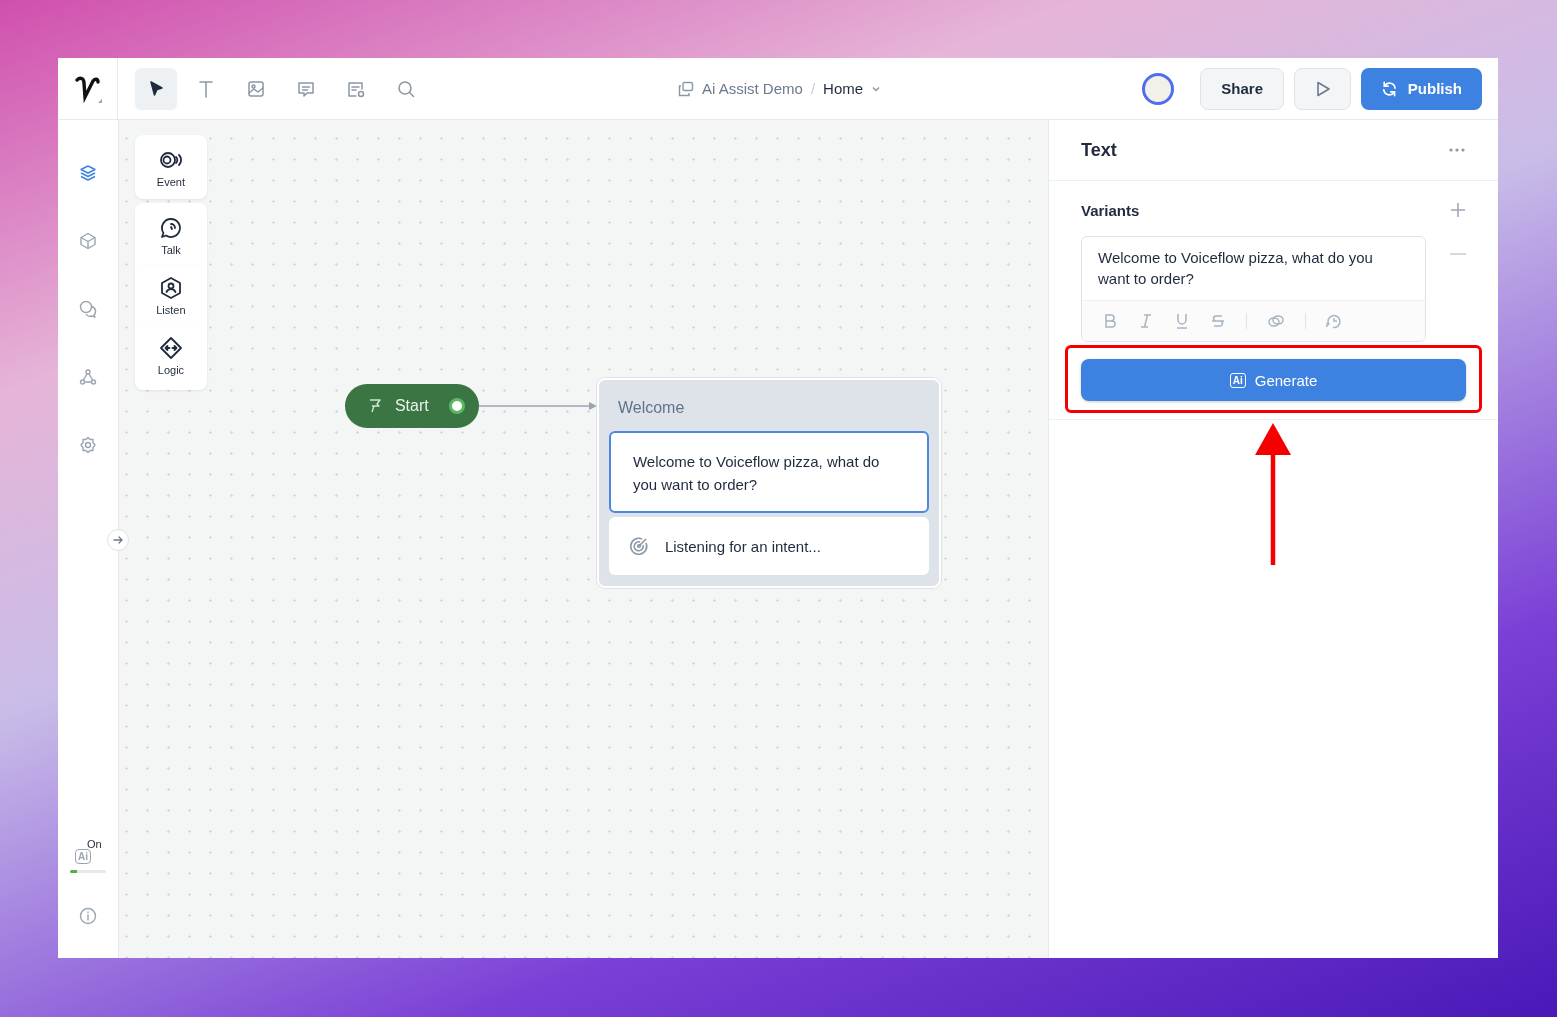 Image resolution: width=1557 pixels, height=1017 pixels. I want to click on plus-icon, so click(1458, 210).